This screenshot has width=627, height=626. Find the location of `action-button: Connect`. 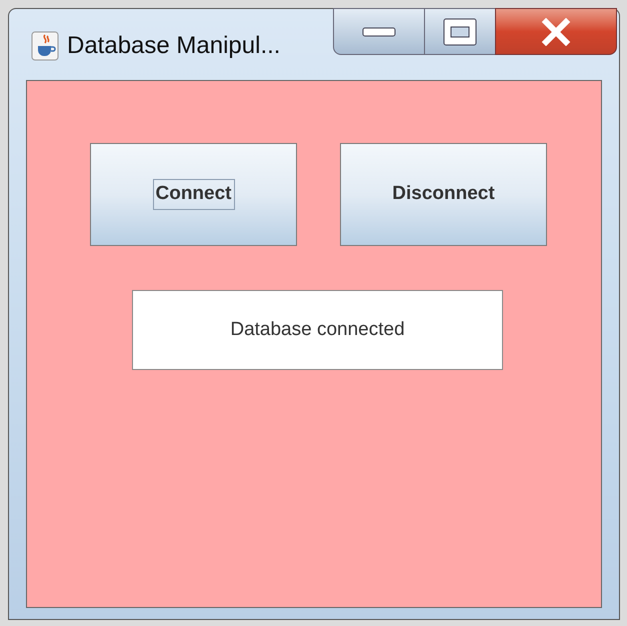

action-button: Connect is located at coordinates (193, 194).